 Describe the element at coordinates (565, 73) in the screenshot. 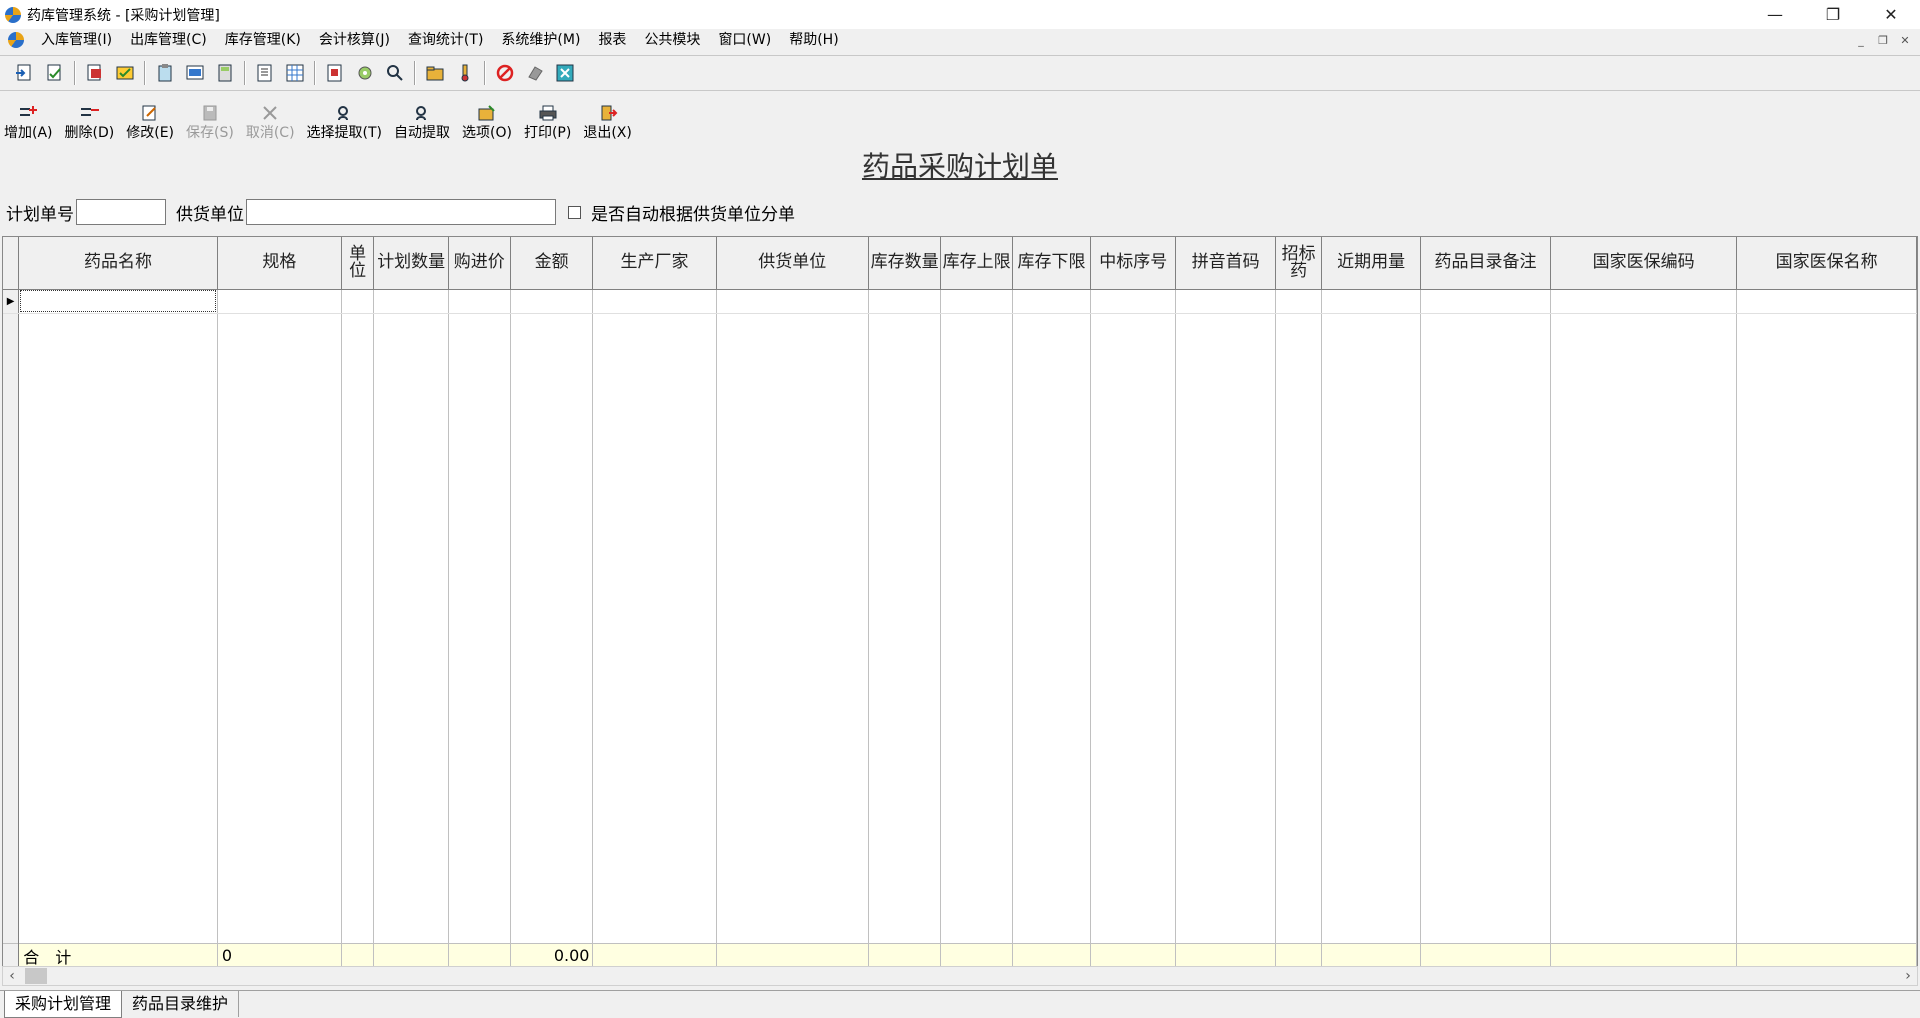

I see `close-window-icon` at that location.